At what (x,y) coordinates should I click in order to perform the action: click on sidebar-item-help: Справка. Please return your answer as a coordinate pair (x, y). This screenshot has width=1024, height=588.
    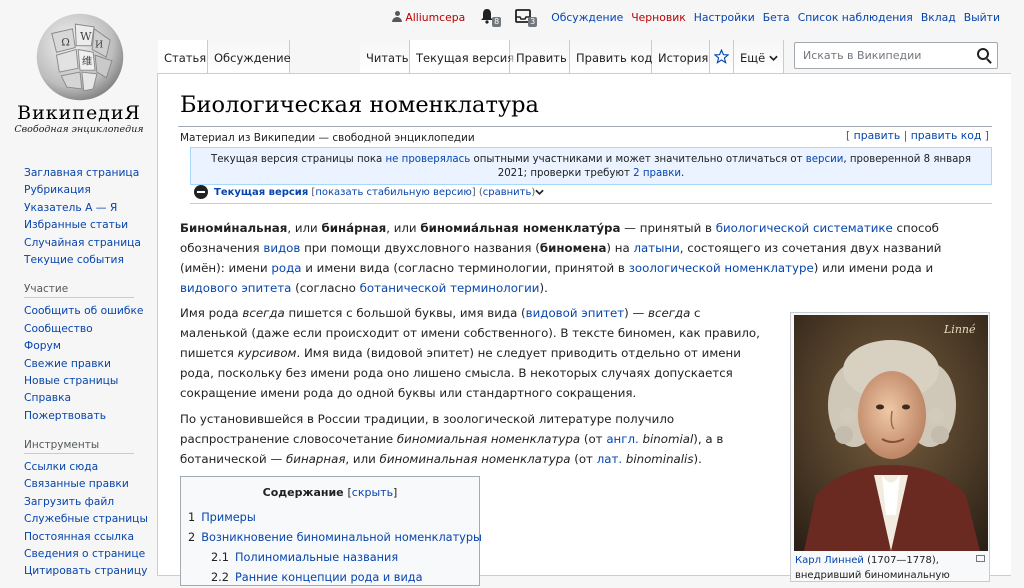
    Looking at the image, I should click on (47, 397).